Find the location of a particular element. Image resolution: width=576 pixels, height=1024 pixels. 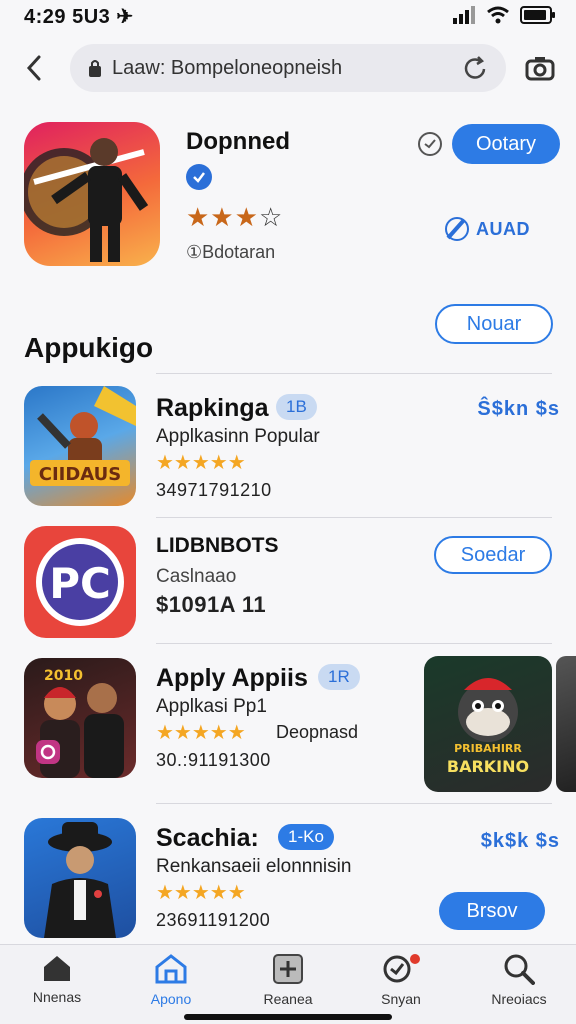

app-extra-label: Deopnasd is located at coordinates (317, 732).